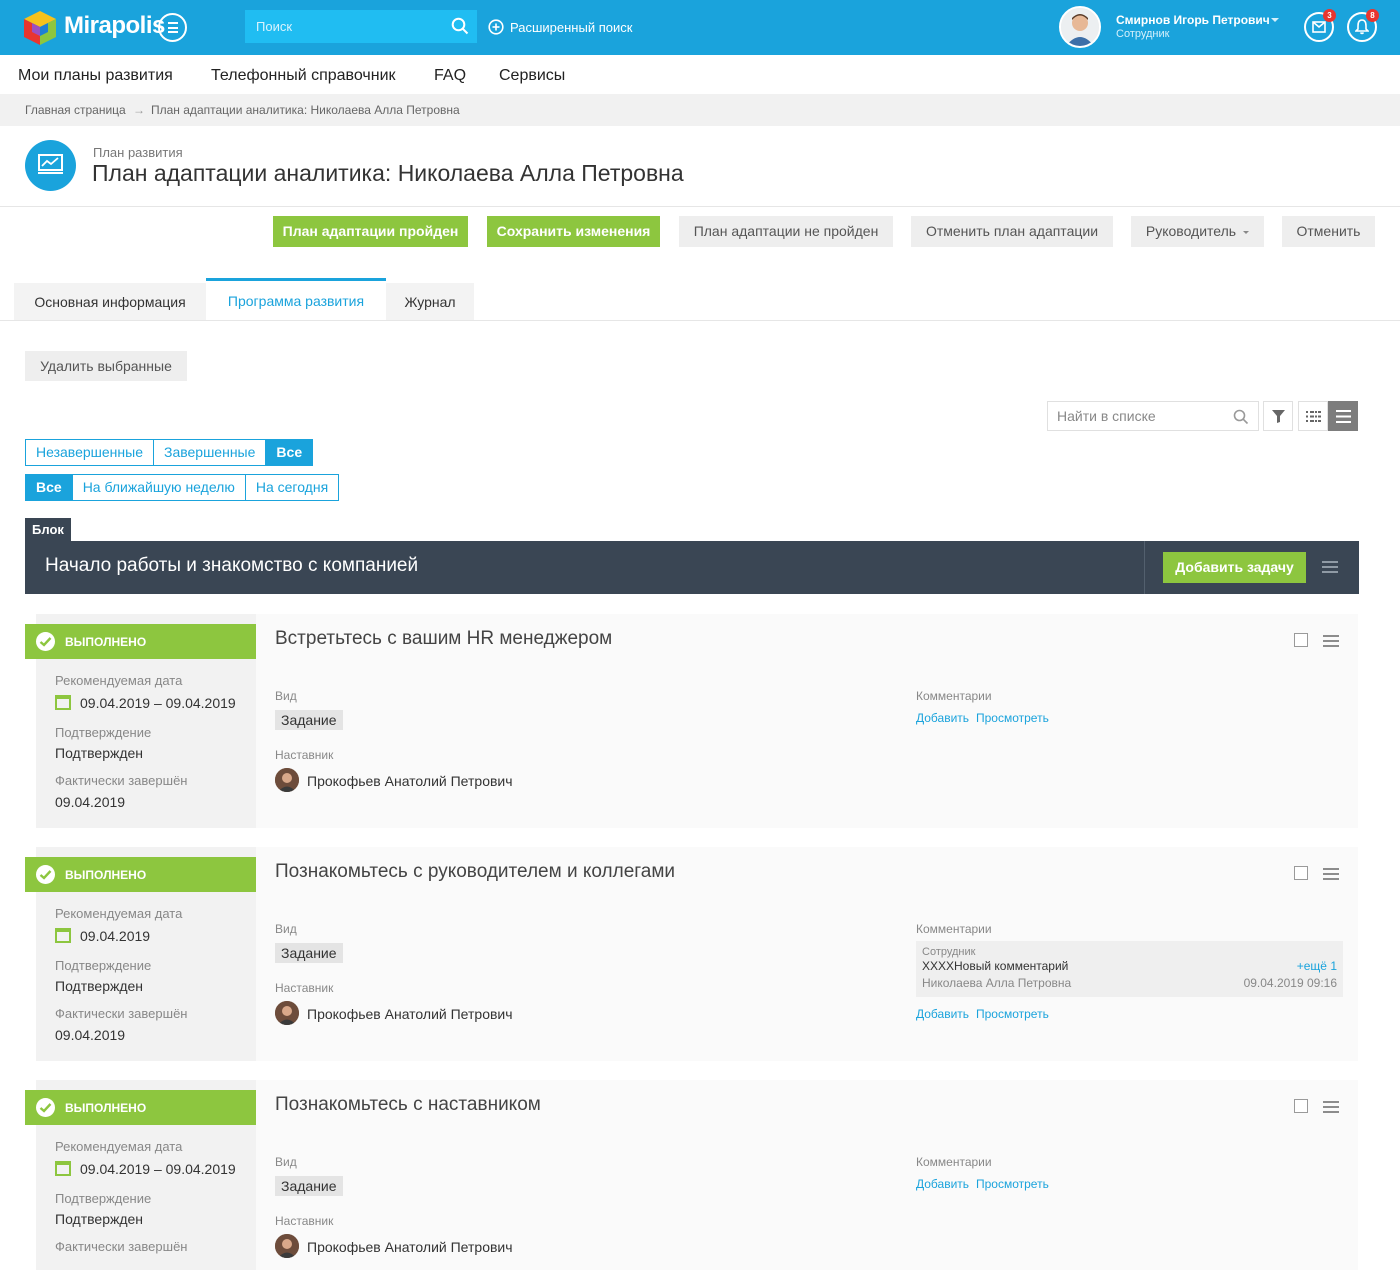  I want to click on list-view-button, so click(1343, 416).